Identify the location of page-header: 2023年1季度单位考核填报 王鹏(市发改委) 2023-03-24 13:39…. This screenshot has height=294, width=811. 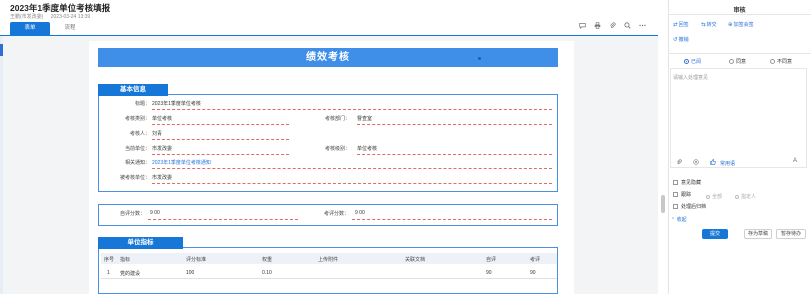
(329, 18).